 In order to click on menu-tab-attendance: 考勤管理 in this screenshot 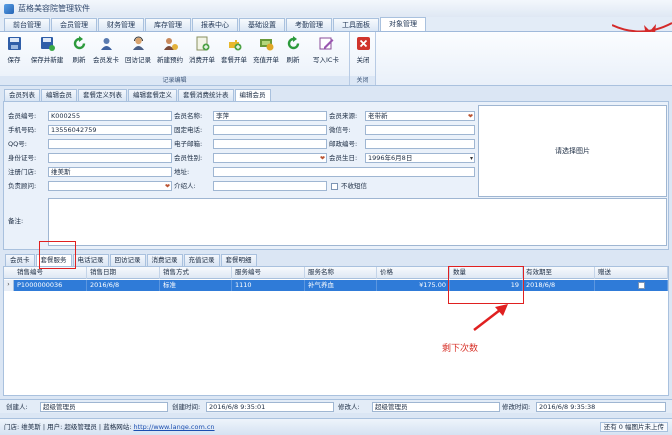, I will do `click(309, 24)`.